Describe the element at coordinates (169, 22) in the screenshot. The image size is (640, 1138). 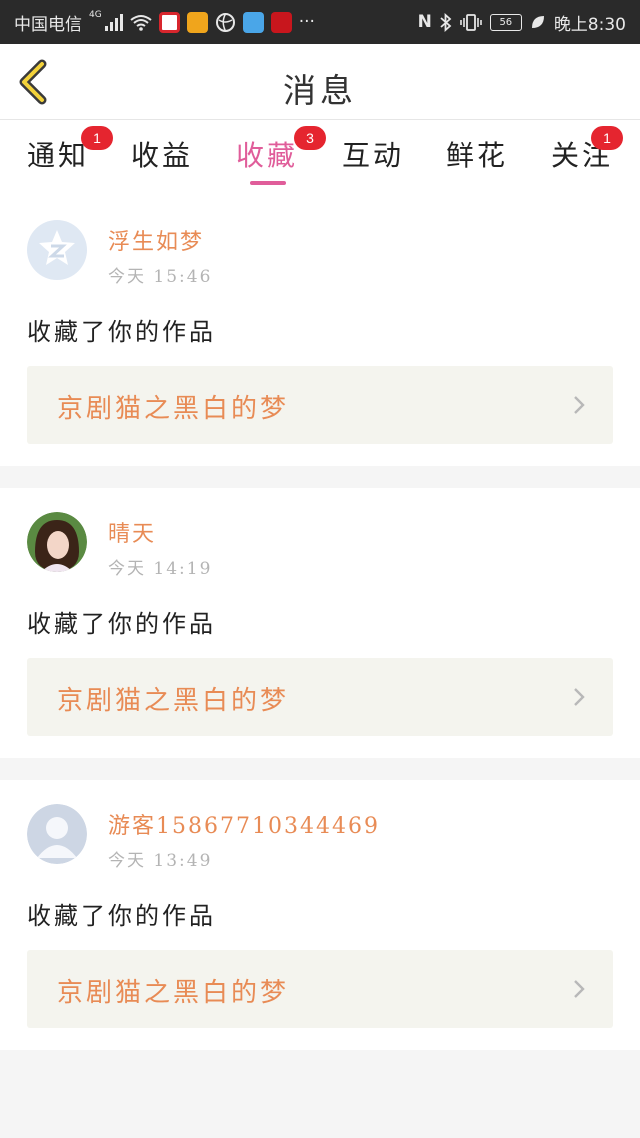
I see `news-app-icon` at that location.